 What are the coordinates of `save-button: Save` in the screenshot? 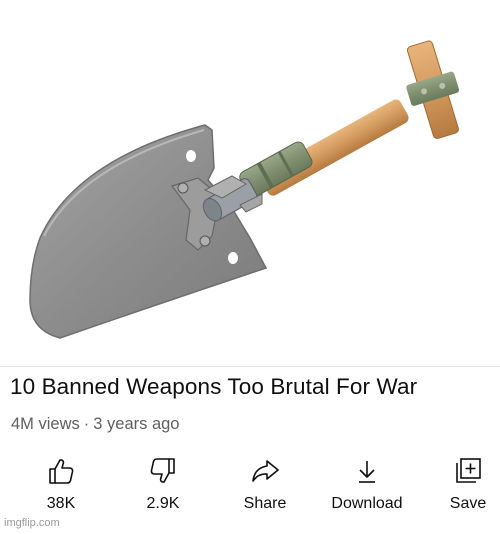 It's located at (459, 481).